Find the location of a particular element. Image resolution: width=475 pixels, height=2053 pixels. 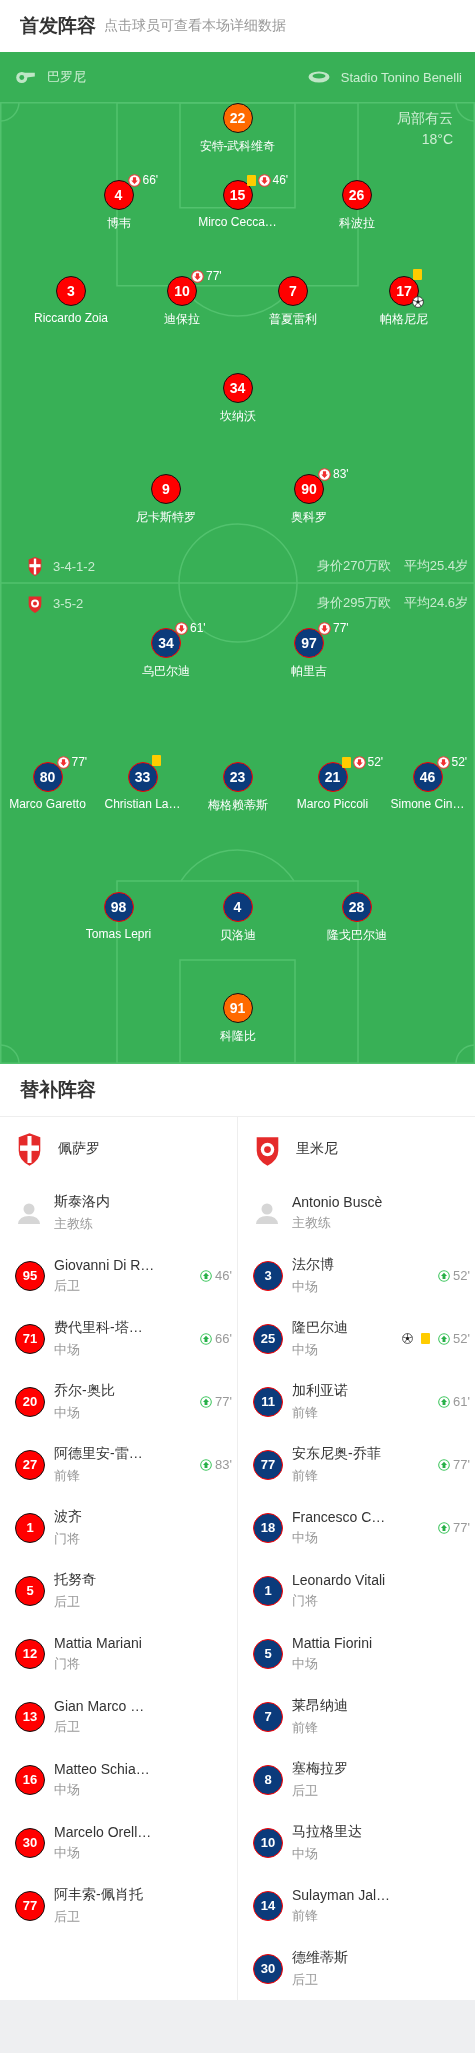

jersey-number: 27 is located at coordinates (30, 1464).